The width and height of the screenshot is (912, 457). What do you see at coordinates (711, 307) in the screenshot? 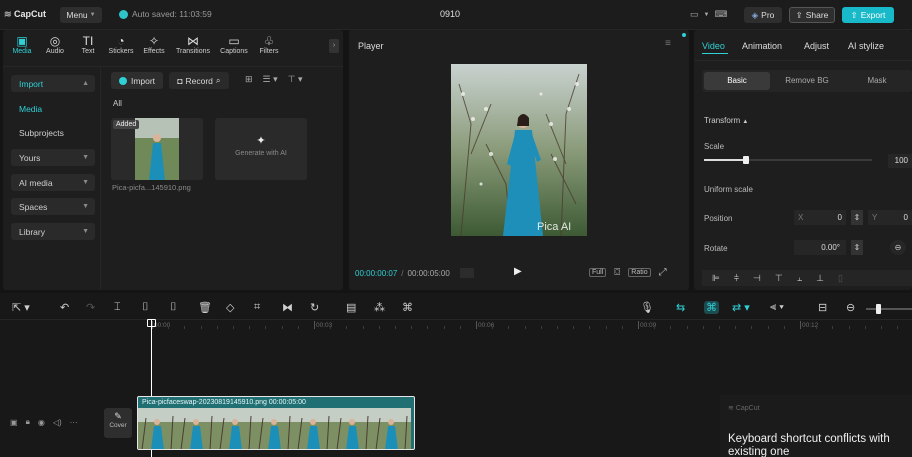
I see `magnet-icon: ⌘` at bounding box center [711, 307].